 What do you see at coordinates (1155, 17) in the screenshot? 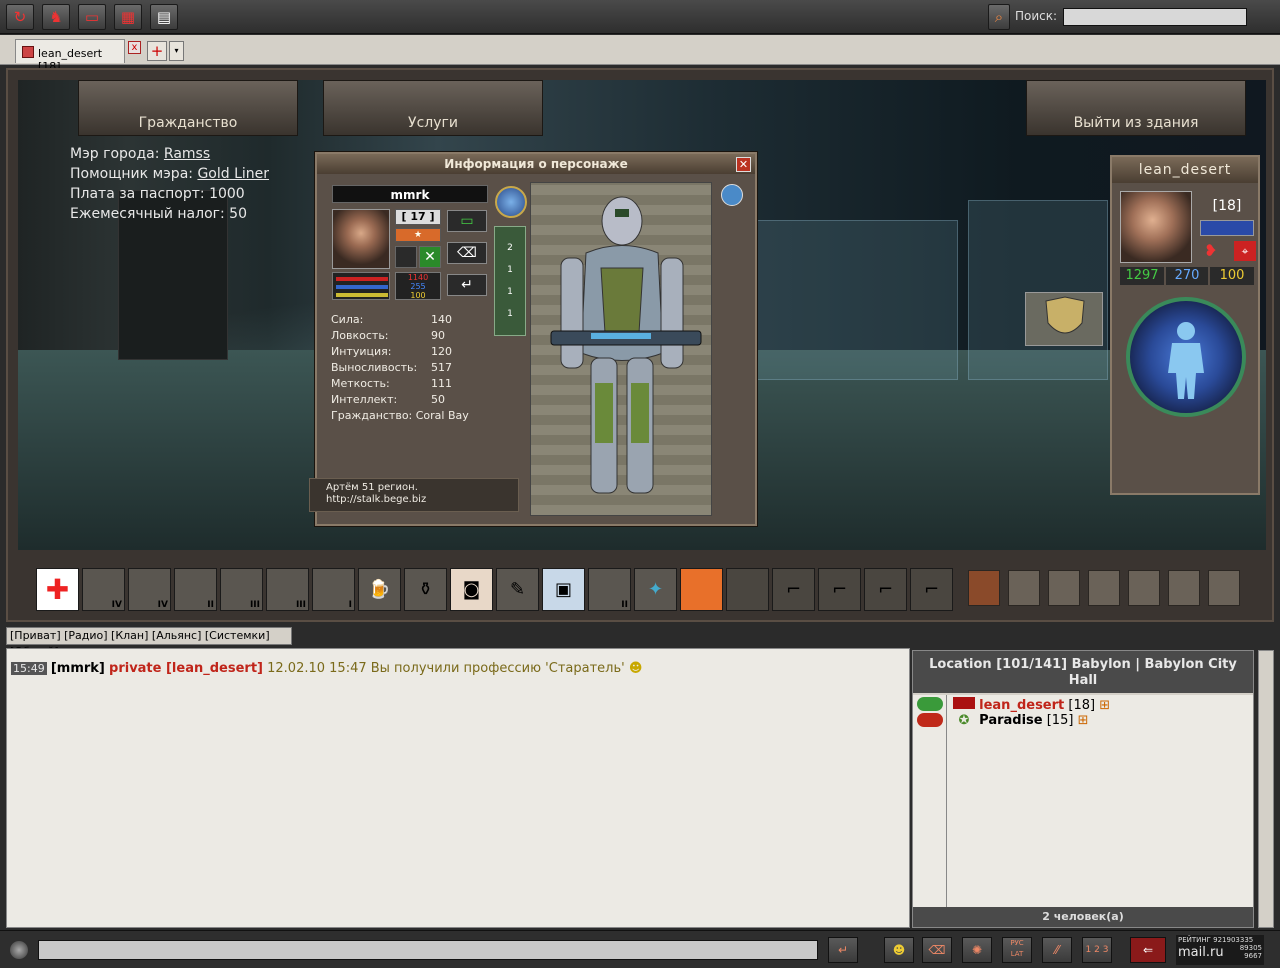
I see `search-input` at bounding box center [1155, 17].